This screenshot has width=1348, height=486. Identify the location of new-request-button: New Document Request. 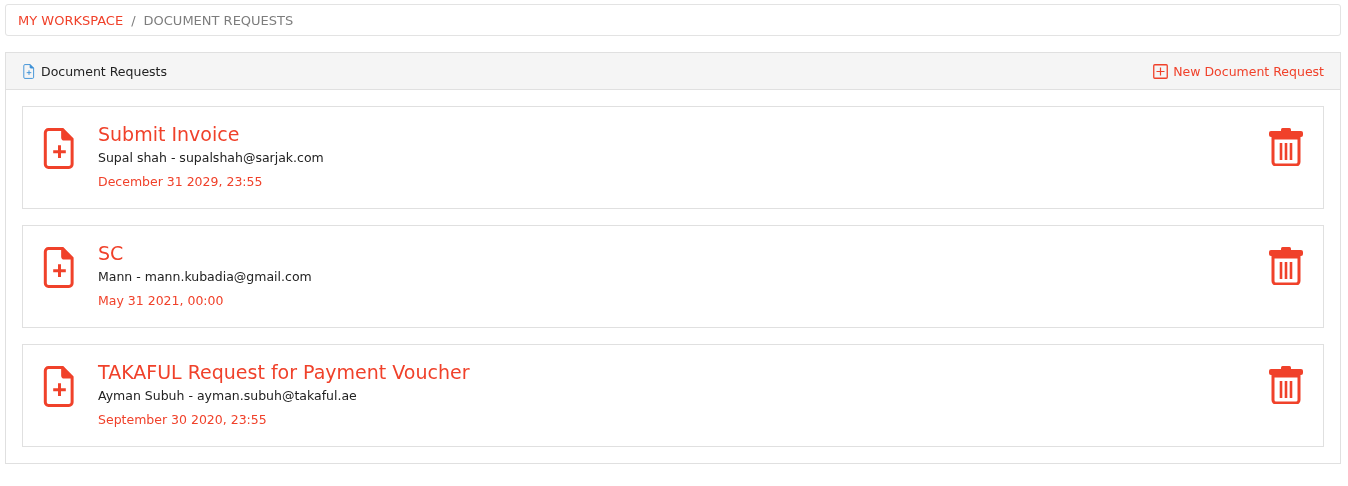
(1238, 71).